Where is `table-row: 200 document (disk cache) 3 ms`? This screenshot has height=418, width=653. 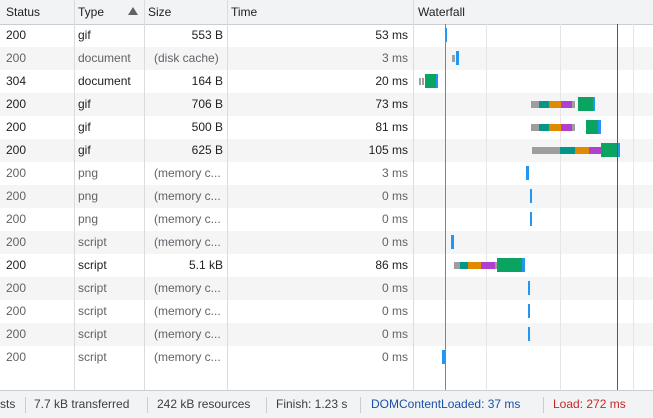 table-row: 200 document (disk cache) 3 ms is located at coordinates (326, 58).